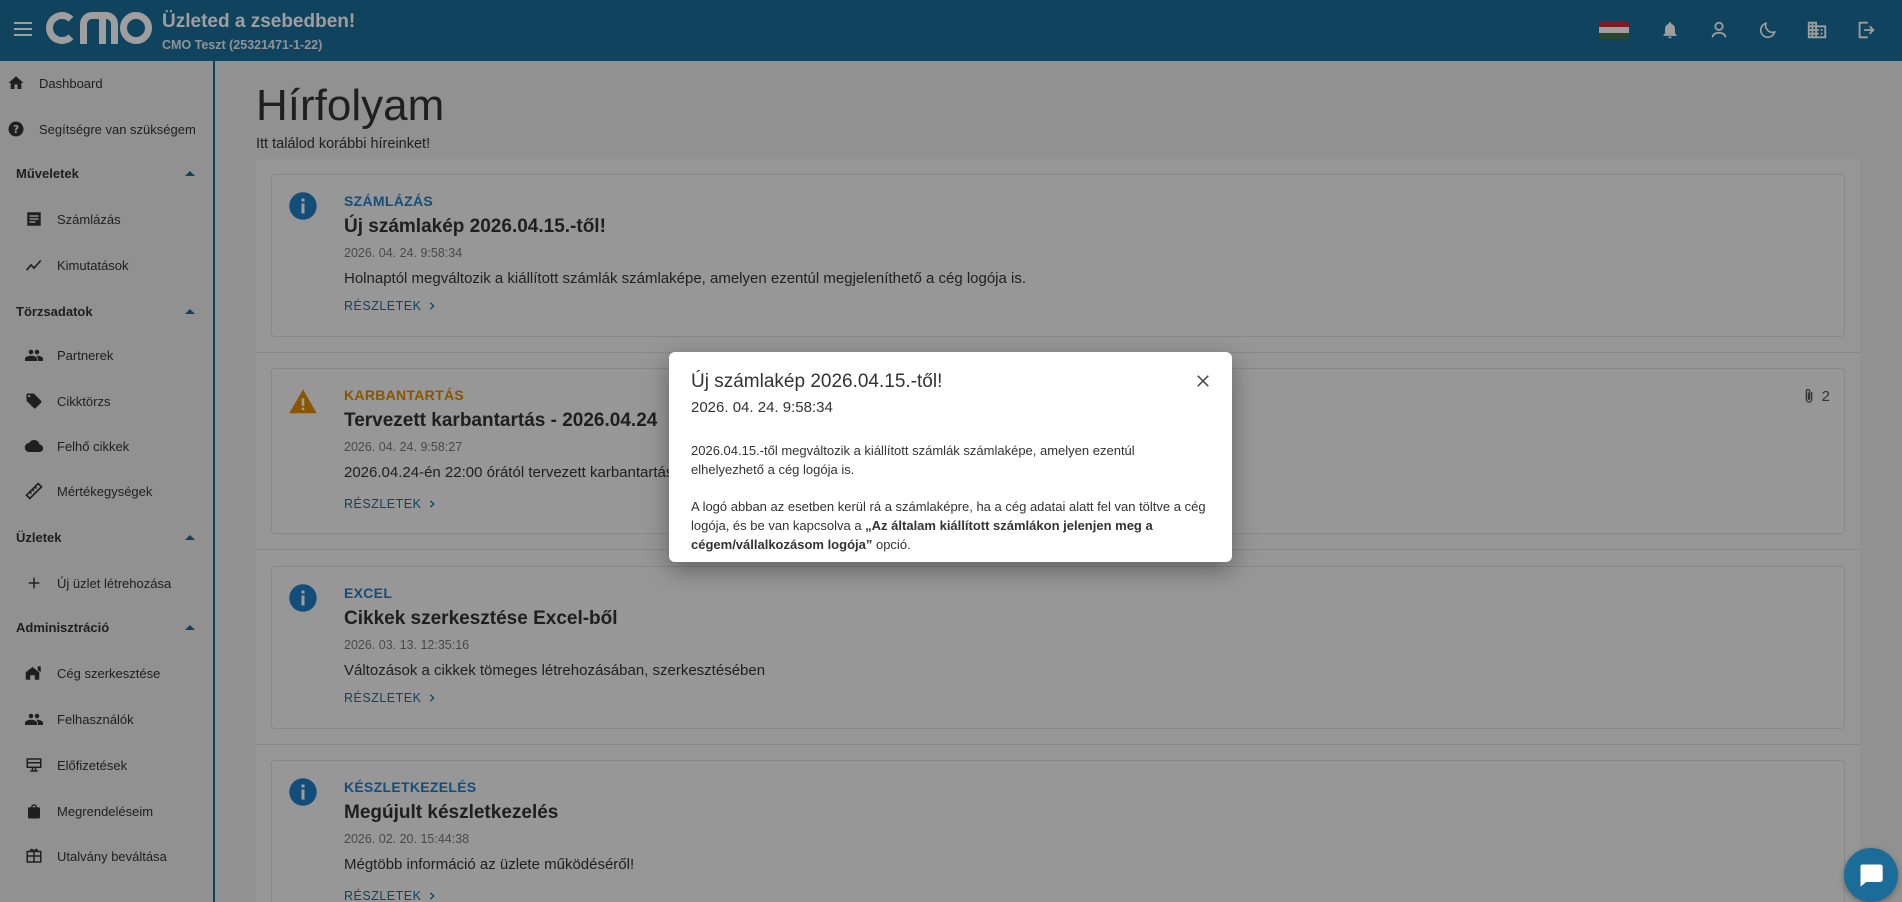 The height and width of the screenshot is (902, 1902). What do you see at coordinates (762, 407) in the screenshot?
I see `dialog-date: 2026. 04. 24. 9:58:34` at bounding box center [762, 407].